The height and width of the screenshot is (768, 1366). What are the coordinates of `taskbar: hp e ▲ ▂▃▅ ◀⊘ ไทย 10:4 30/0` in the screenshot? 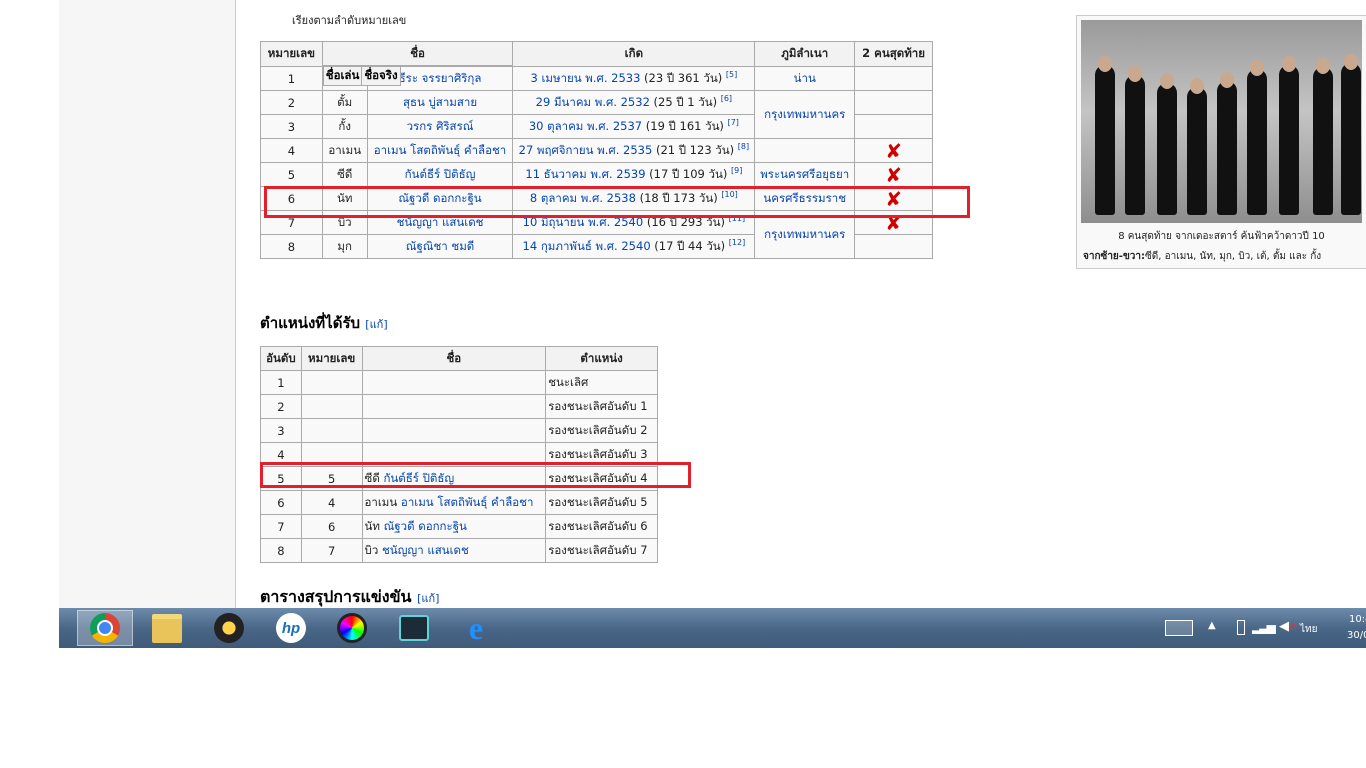 It's located at (712, 628).